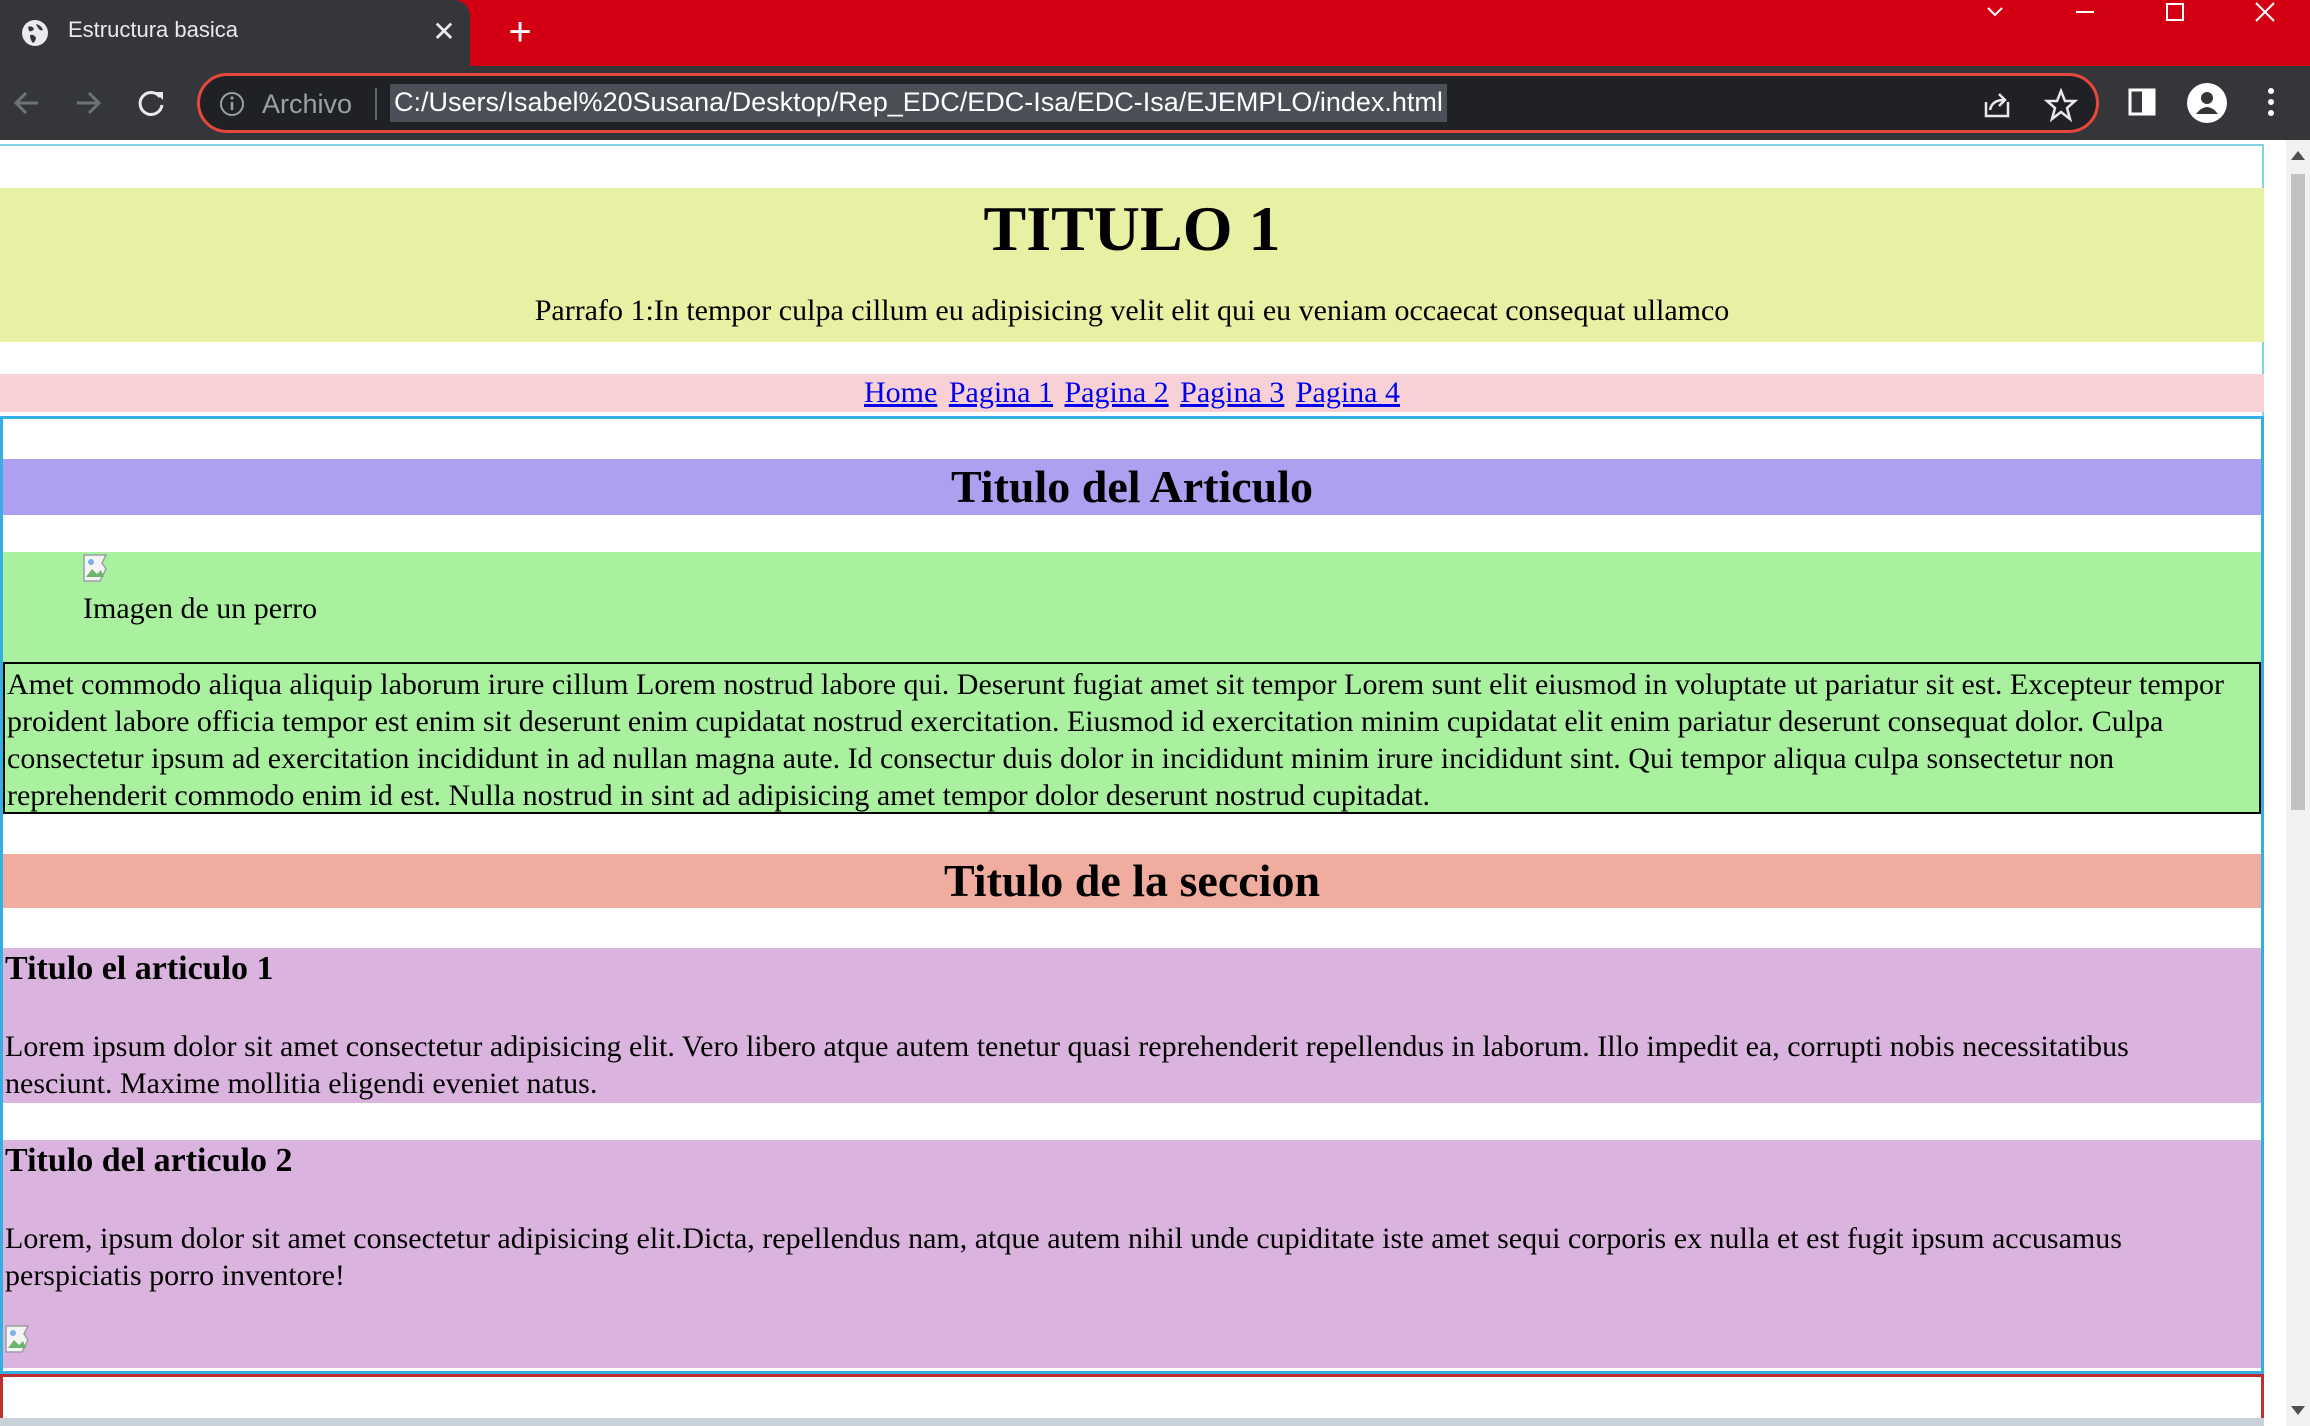 Image resolution: width=2310 pixels, height=1426 pixels. I want to click on browser-tab: Estructura basica ✕, so click(235, 33).